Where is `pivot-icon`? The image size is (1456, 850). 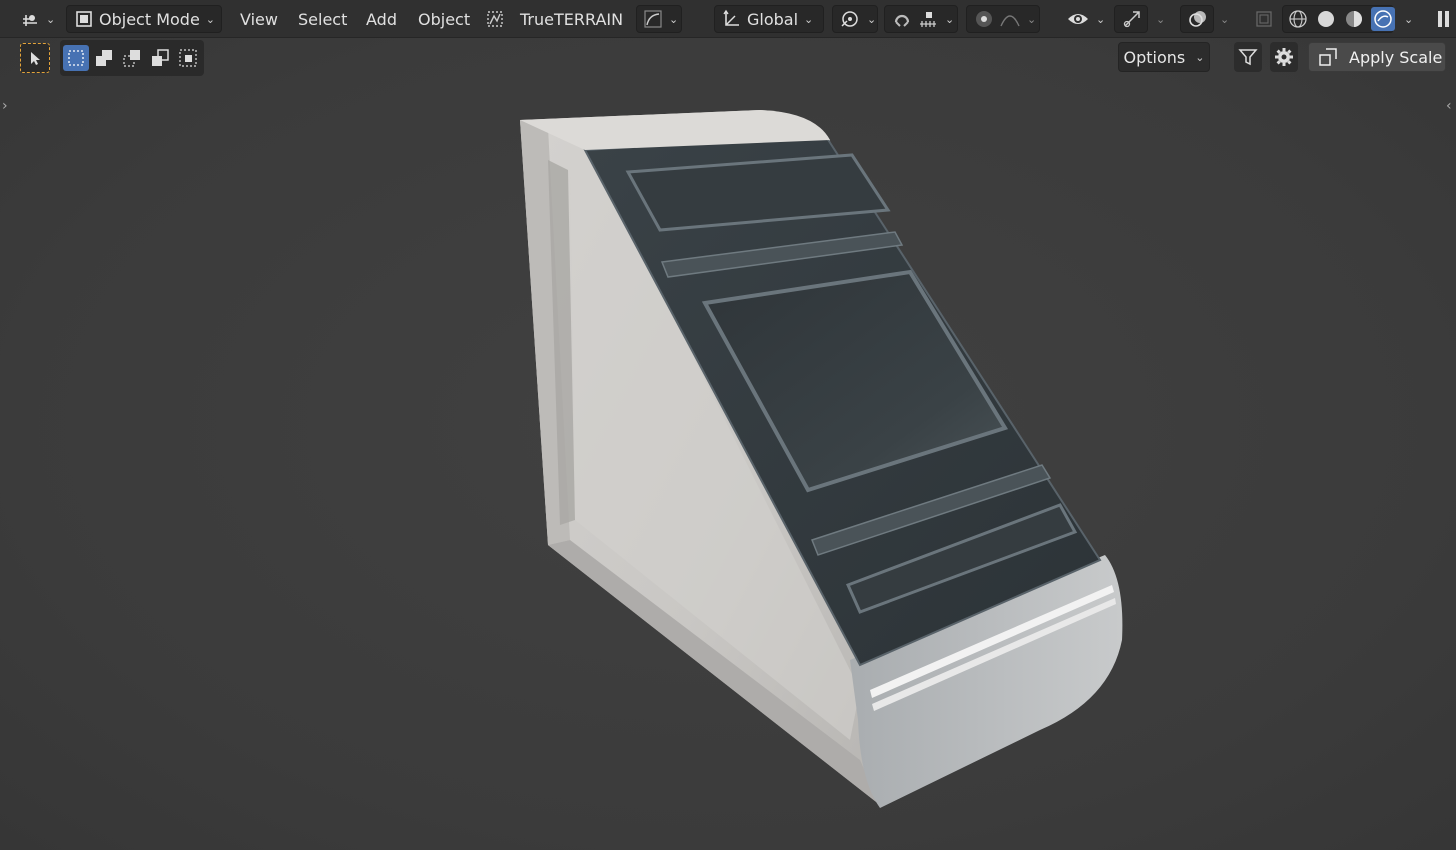 pivot-icon is located at coordinates (850, 19).